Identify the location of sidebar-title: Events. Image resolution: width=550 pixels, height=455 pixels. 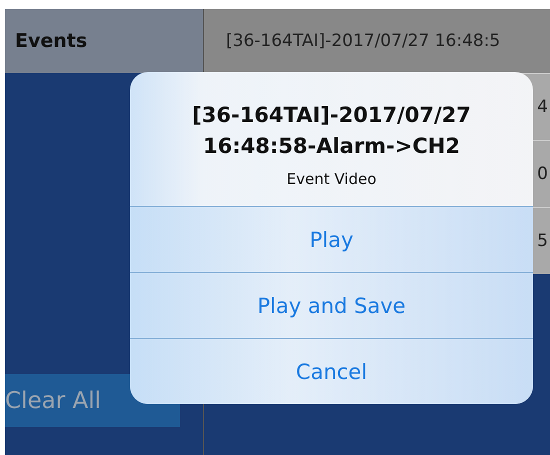
(104, 41).